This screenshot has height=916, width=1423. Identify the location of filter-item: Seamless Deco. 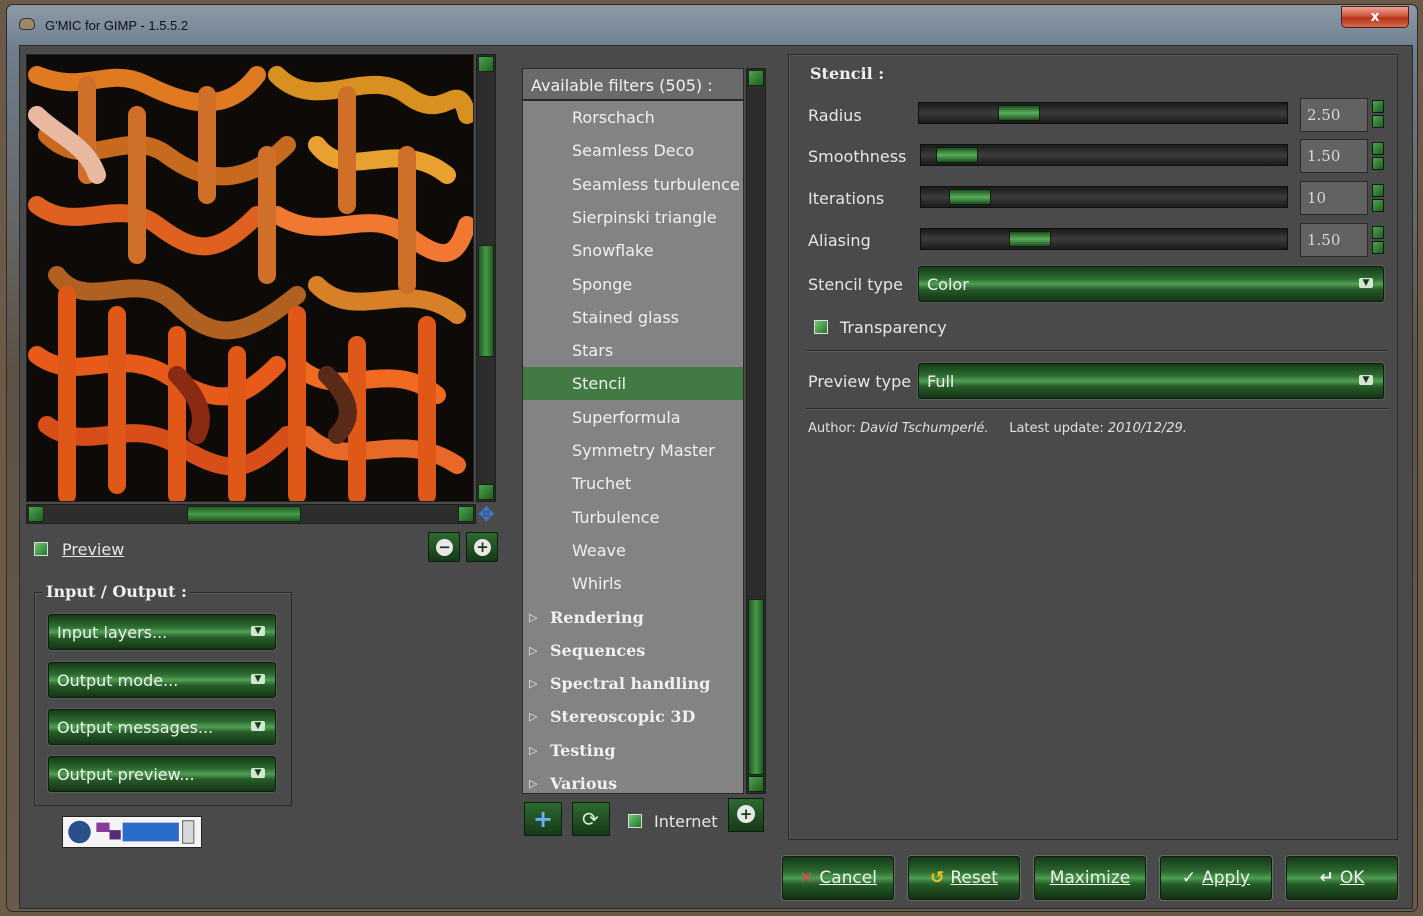
(633, 150).